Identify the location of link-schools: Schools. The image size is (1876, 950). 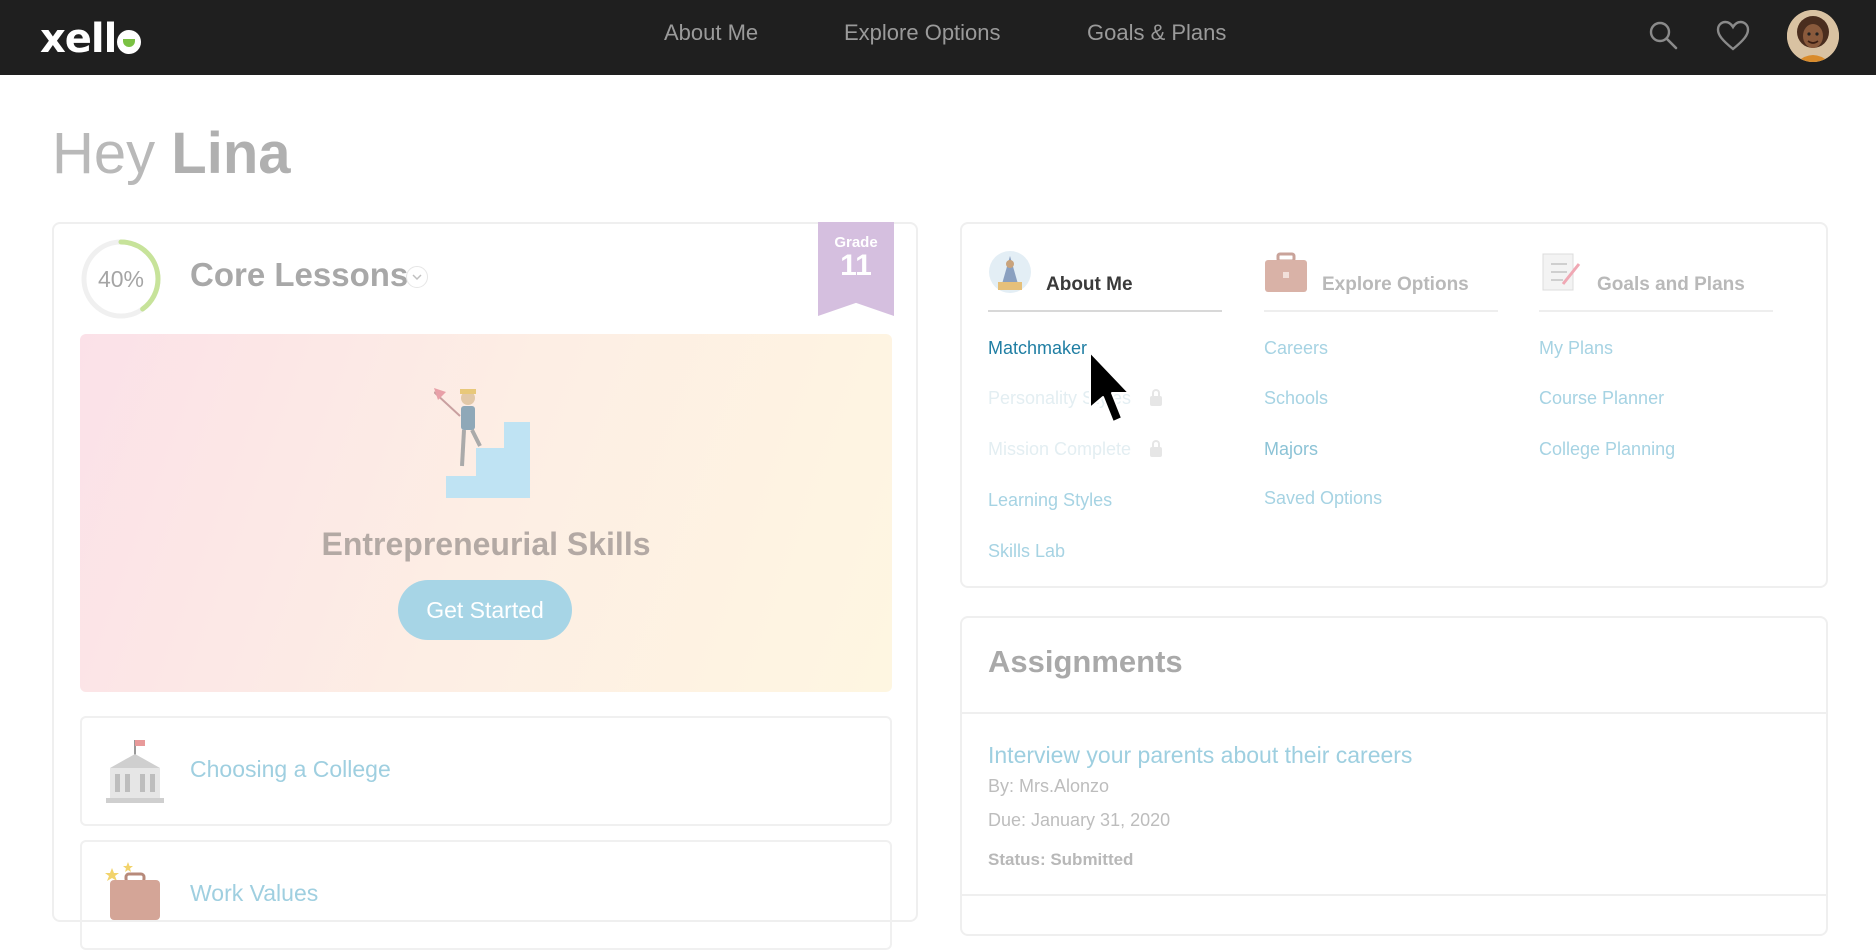
(1296, 398).